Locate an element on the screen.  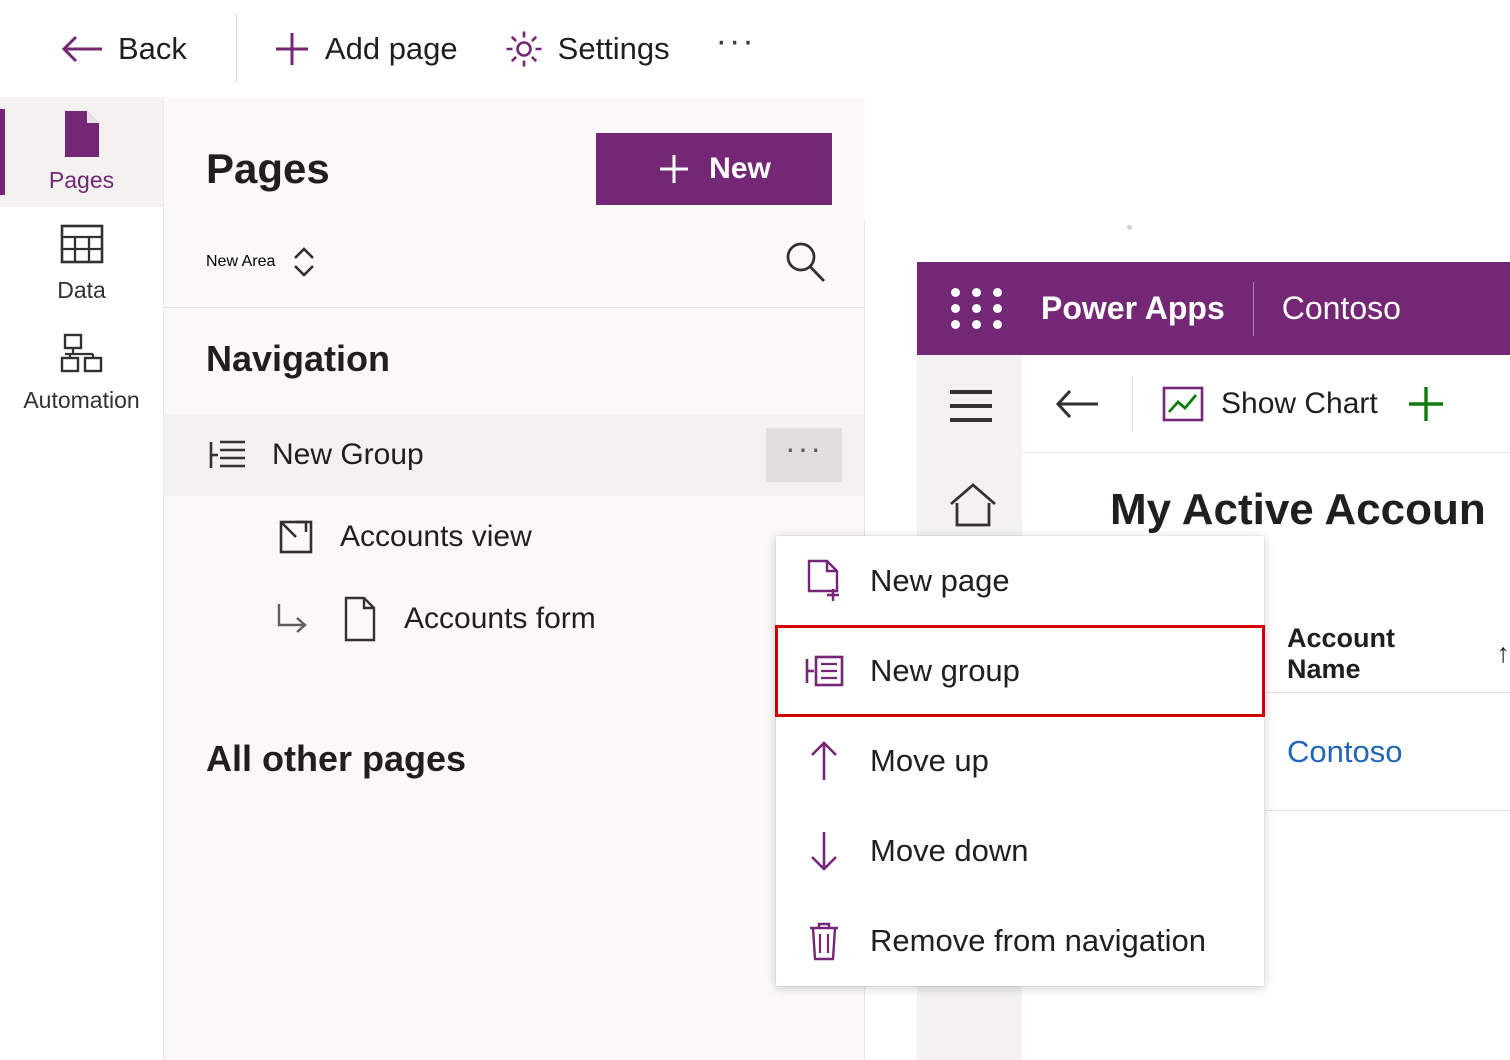
grid-column-header: Account Name ↑ is located at coordinates (1387, 654).